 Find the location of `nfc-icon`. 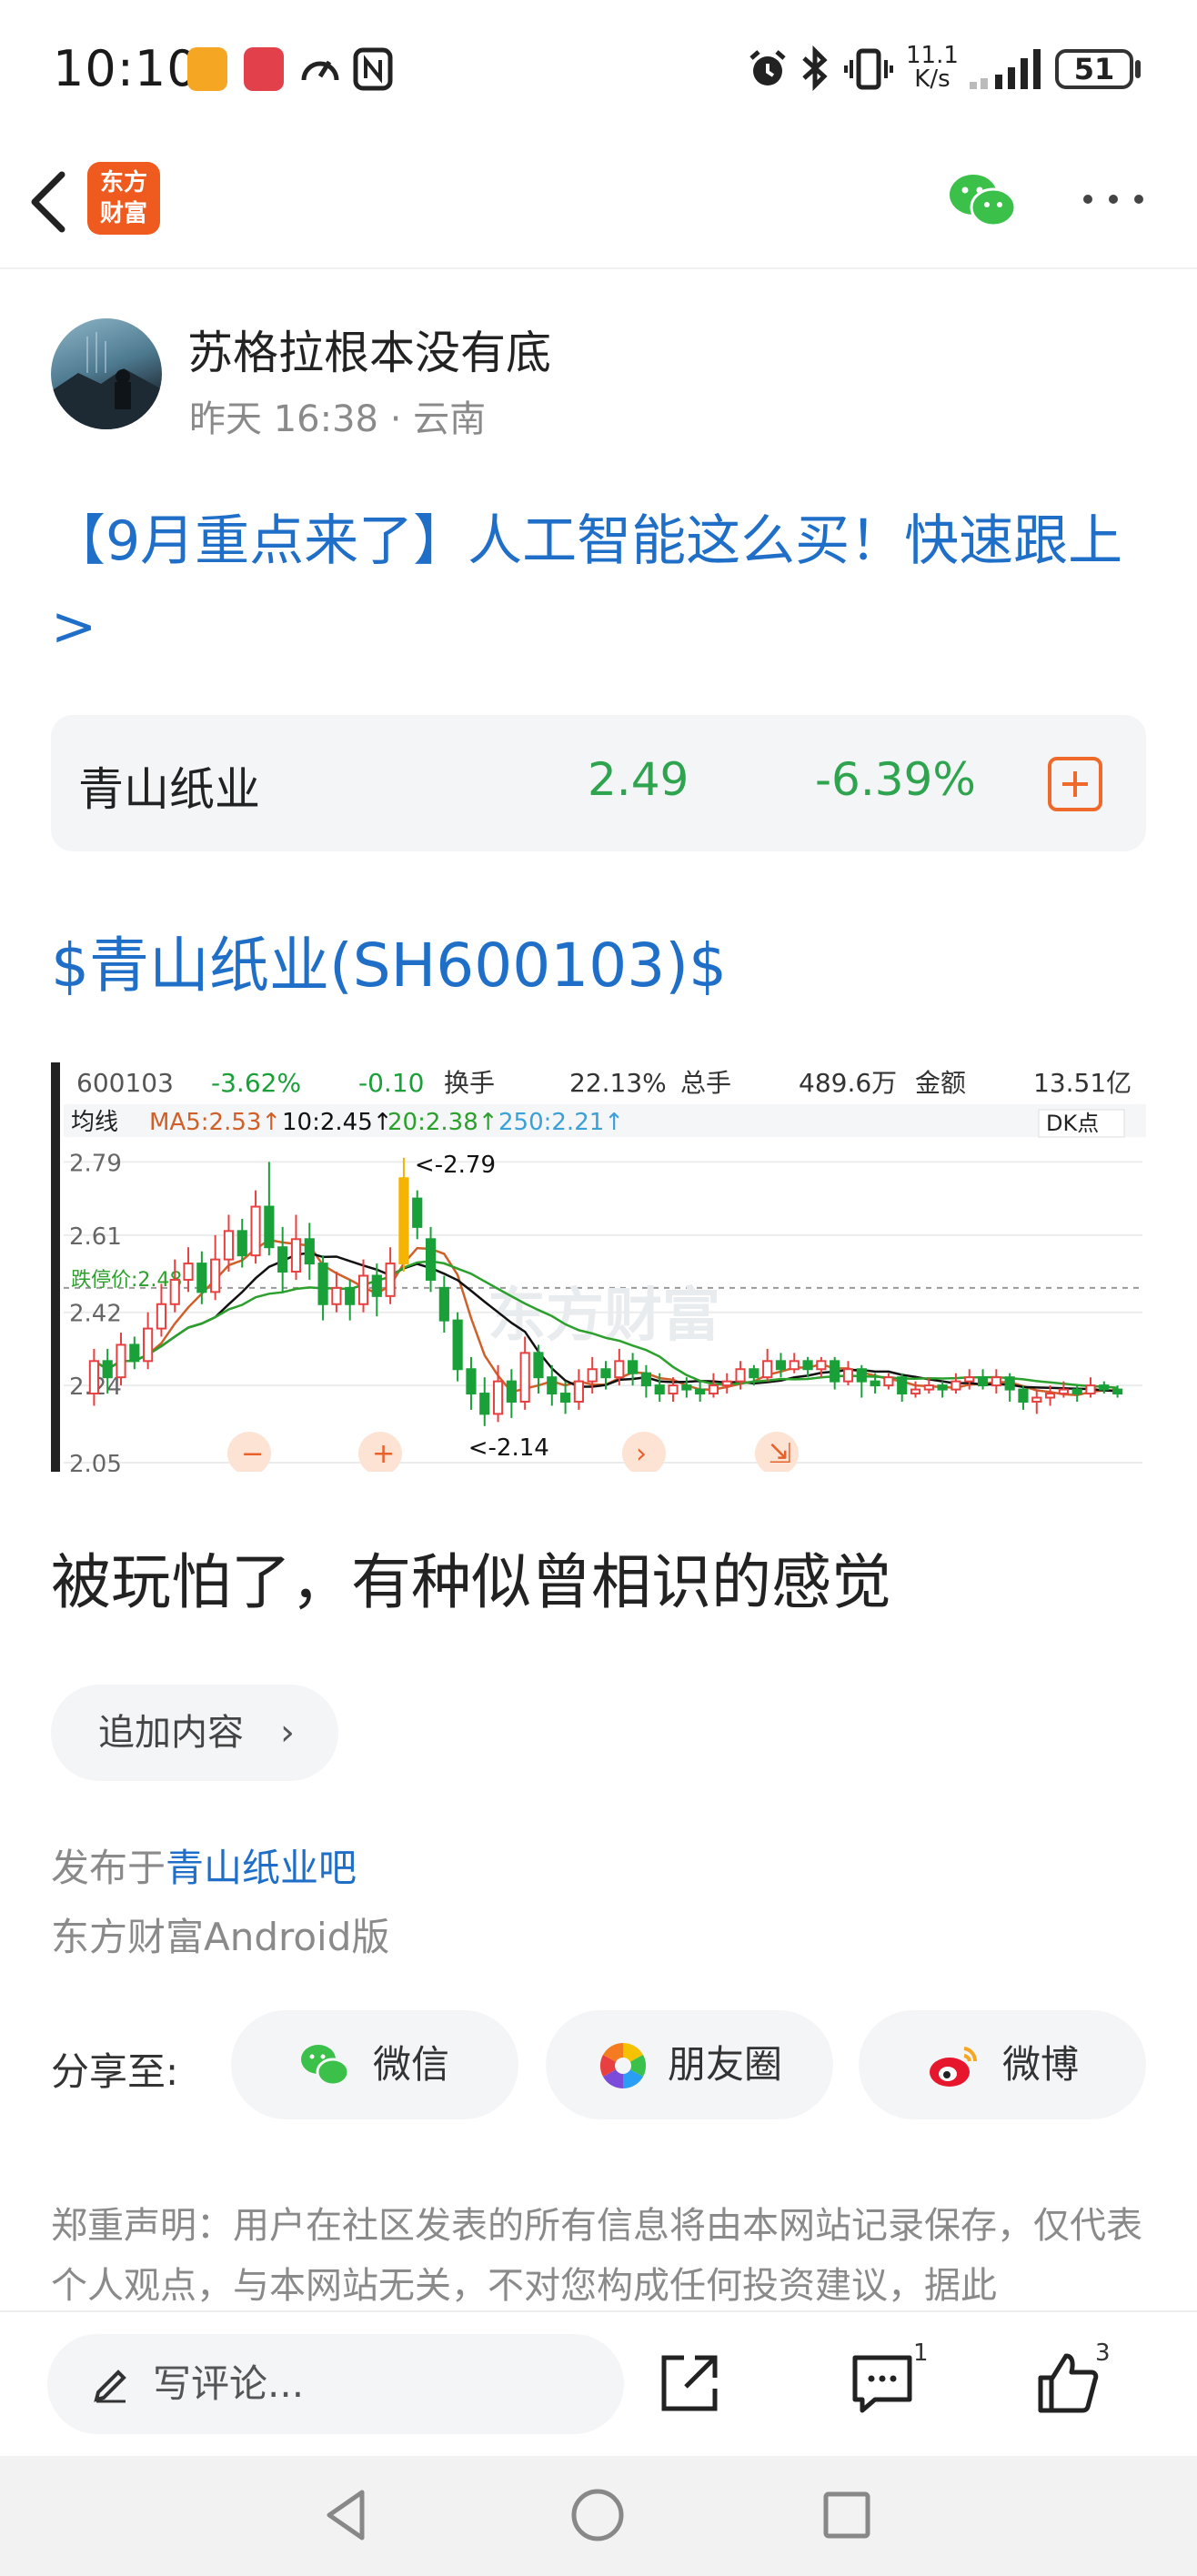

nfc-icon is located at coordinates (373, 69).